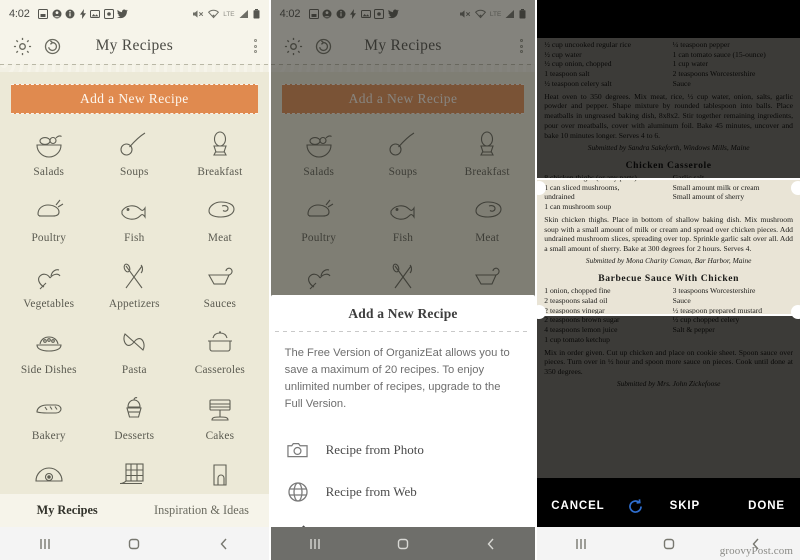  I want to click on layer-cake-icon, so click(220, 409).